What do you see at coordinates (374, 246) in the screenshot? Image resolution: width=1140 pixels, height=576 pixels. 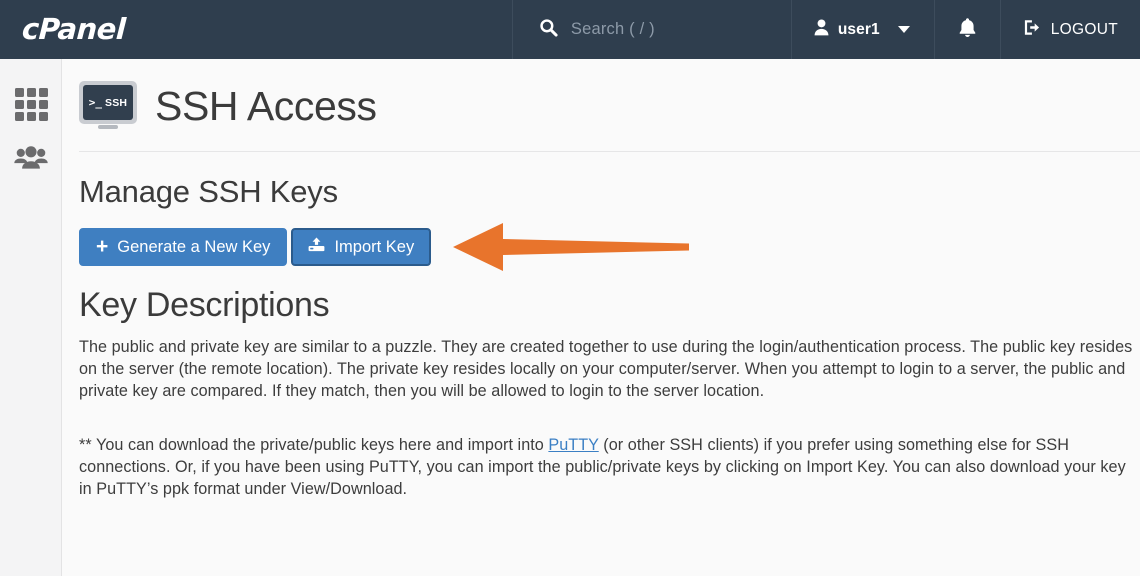 I see `import-key-label: Import Key` at bounding box center [374, 246].